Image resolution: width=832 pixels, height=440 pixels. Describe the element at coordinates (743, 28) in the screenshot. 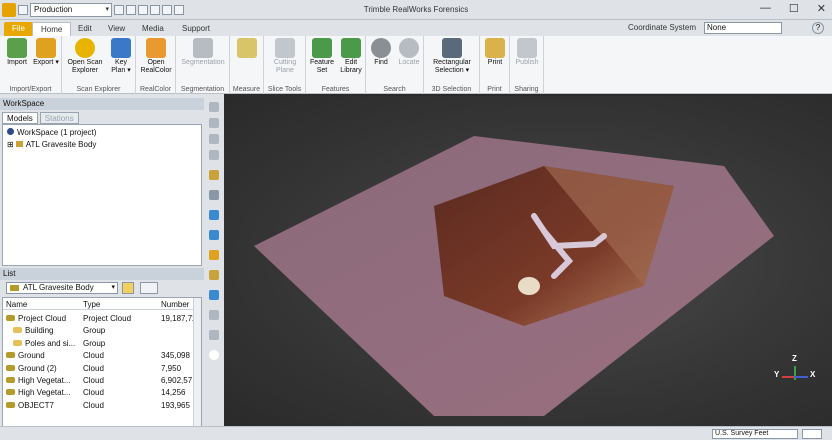

I see `coordinate-system-select: None` at that location.